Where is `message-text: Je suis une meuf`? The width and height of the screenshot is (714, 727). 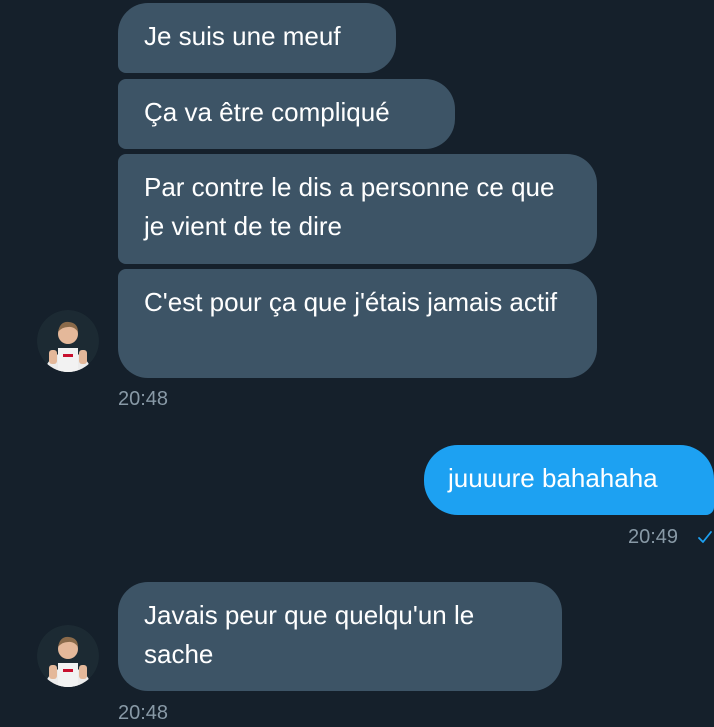
message-text: Je suis une meuf is located at coordinates (242, 36).